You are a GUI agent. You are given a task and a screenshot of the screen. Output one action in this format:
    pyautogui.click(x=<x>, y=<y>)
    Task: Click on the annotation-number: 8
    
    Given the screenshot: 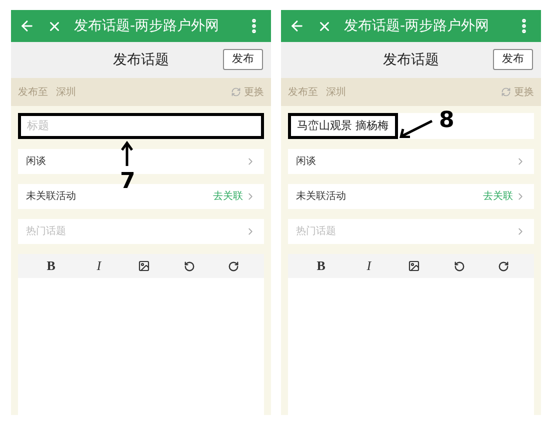 What is the action you would take?
    pyautogui.click(x=446, y=121)
    